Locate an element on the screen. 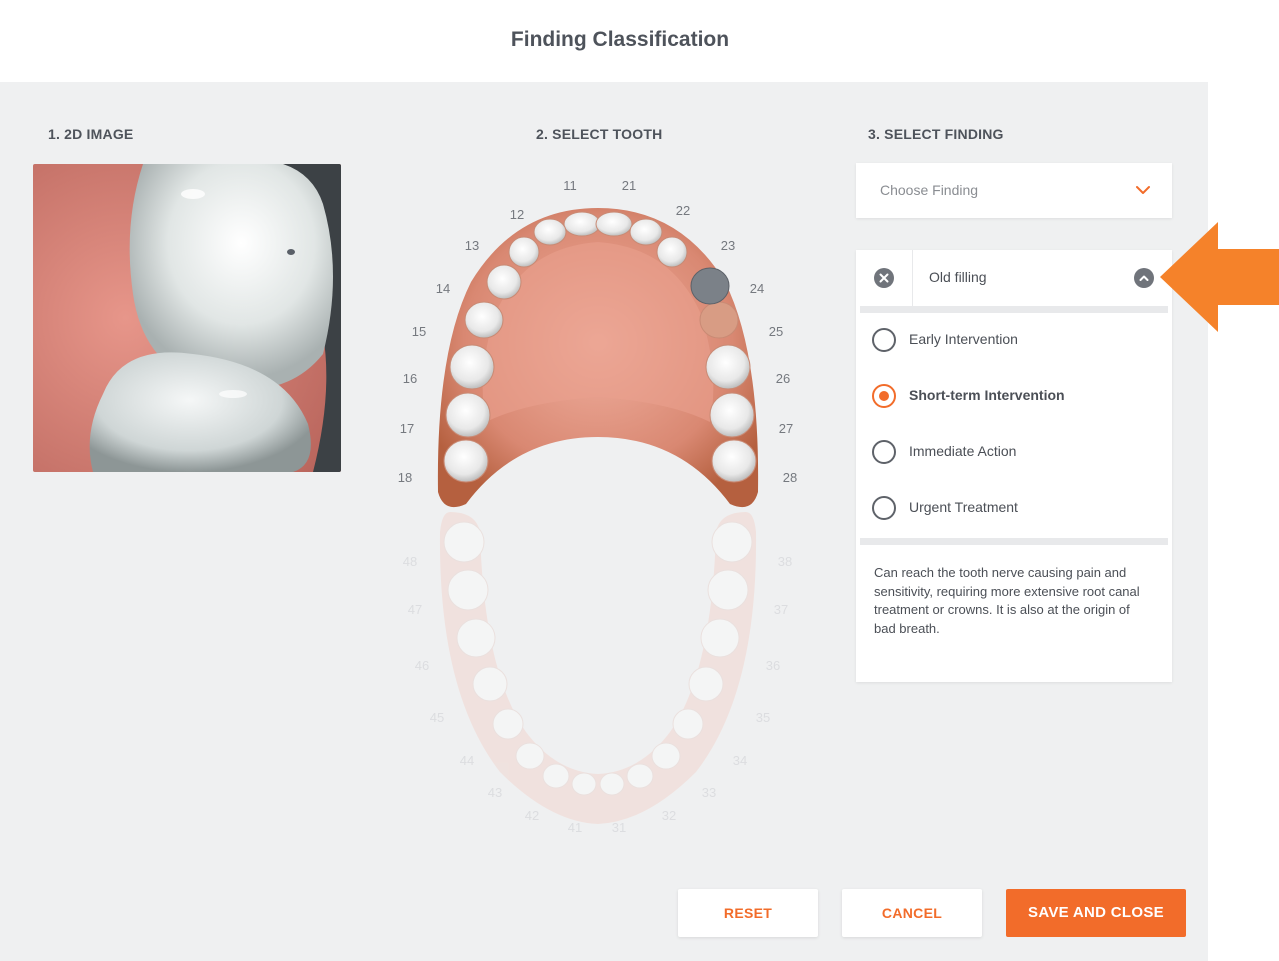 Image resolution: width=1279 pixels, height=961 pixels. save-and-close-button: SAVE AND CLOSE is located at coordinates (1096, 913).